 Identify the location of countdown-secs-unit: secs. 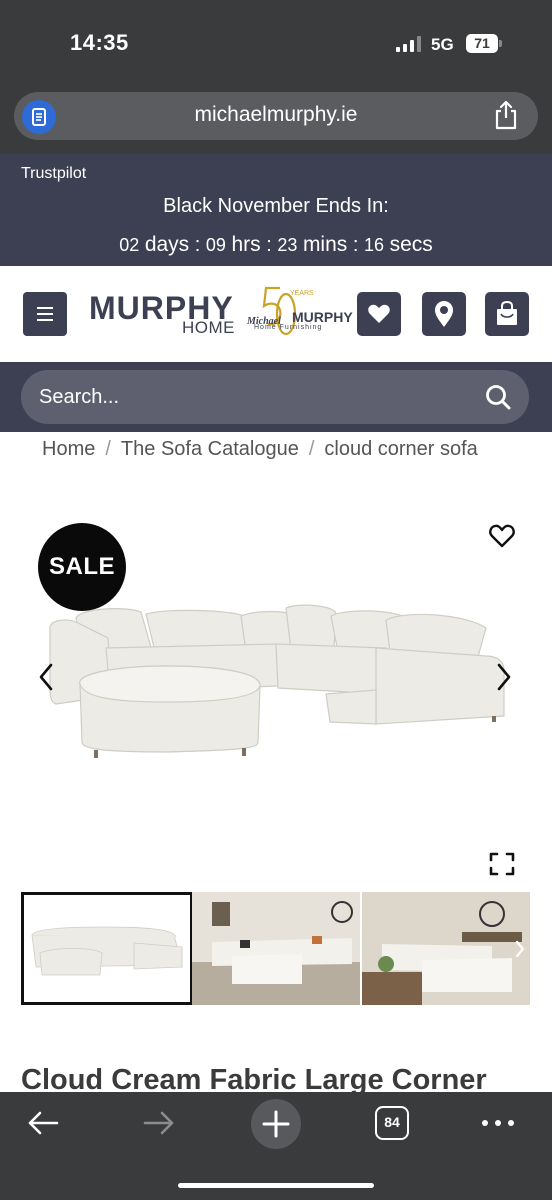
(411, 244).